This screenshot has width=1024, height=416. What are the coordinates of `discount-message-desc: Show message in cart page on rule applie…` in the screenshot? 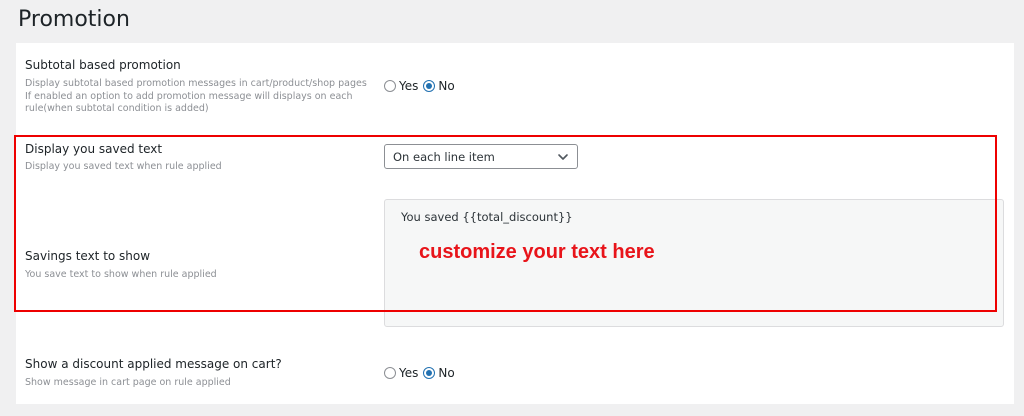 It's located at (128, 382).